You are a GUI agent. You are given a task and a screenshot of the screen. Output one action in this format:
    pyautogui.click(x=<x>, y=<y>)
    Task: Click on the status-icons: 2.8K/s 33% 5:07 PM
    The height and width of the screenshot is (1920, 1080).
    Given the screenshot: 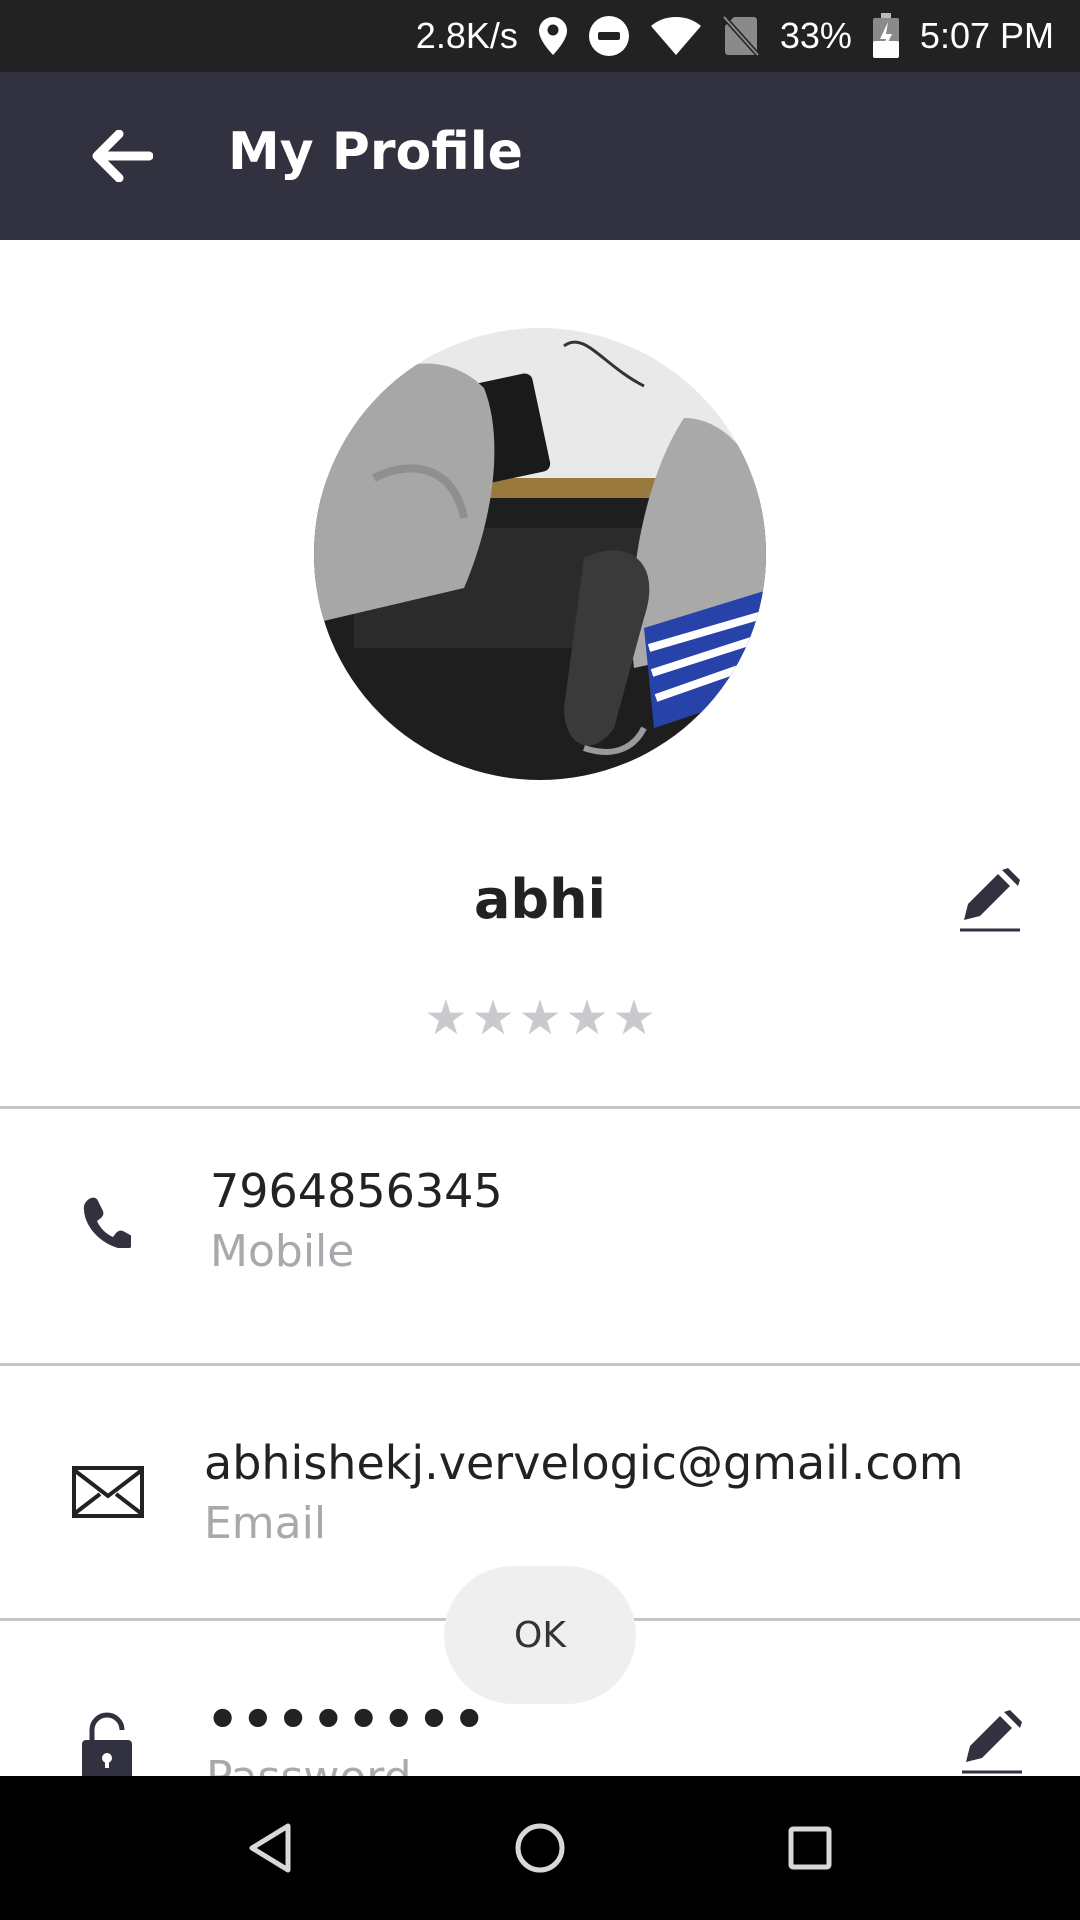 What is the action you would take?
    pyautogui.click(x=725, y=36)
    